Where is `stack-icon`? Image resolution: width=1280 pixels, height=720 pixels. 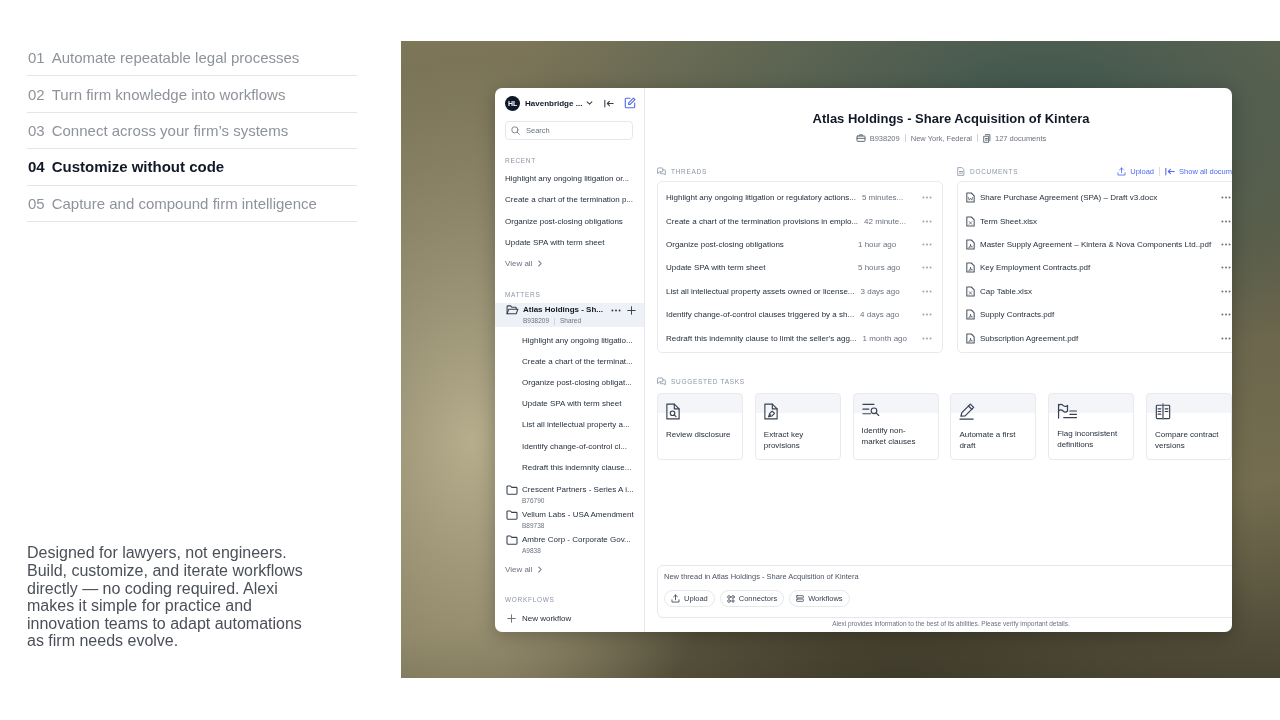
stack-icon is located at coordinates (800, 598).